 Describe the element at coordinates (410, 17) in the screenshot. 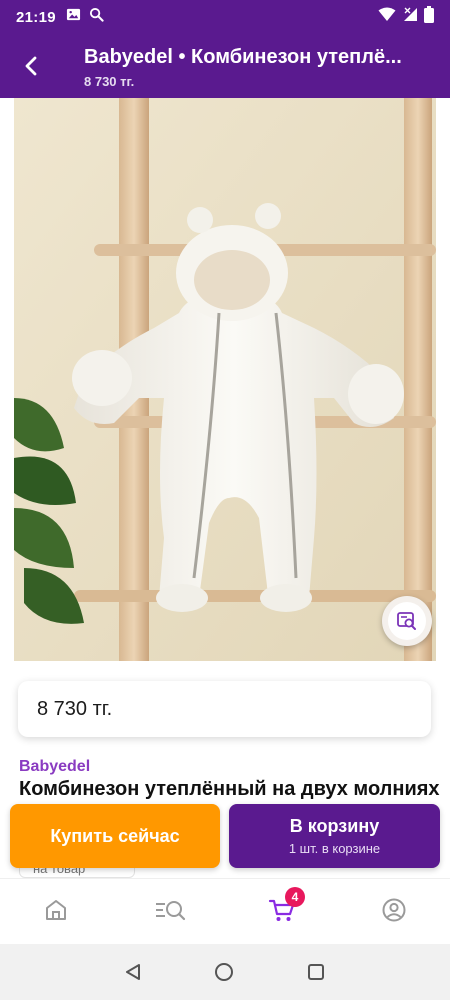

I see `signal-icon` at that location.